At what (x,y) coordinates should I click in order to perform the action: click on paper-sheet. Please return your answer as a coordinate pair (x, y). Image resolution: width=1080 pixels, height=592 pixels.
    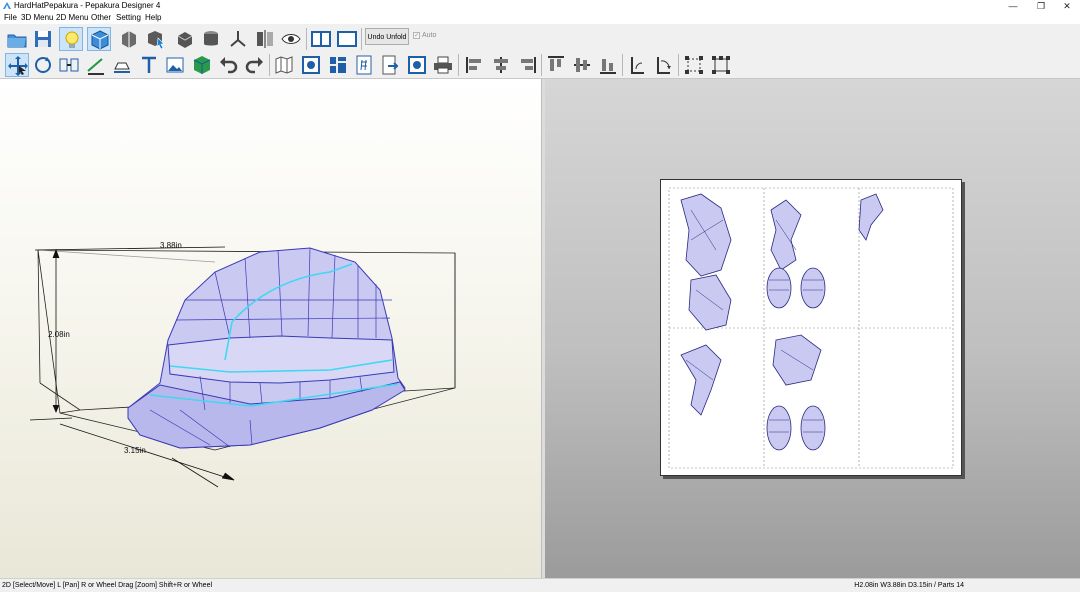
    Looking at the image, I should click on (811, 327).